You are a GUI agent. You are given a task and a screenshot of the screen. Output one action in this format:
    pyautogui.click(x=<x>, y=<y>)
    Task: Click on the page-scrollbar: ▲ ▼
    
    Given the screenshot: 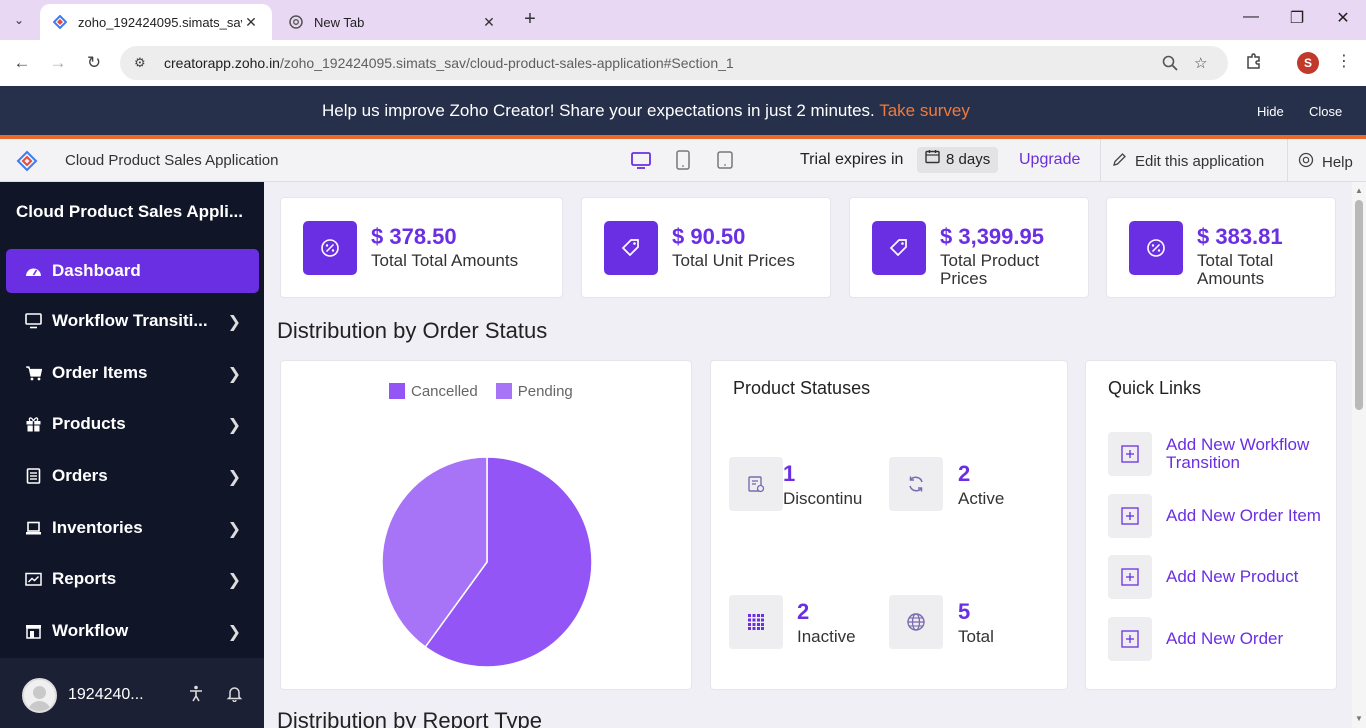 What is the action you would take?
    pyautogui.click(x=1359, y=455)
    